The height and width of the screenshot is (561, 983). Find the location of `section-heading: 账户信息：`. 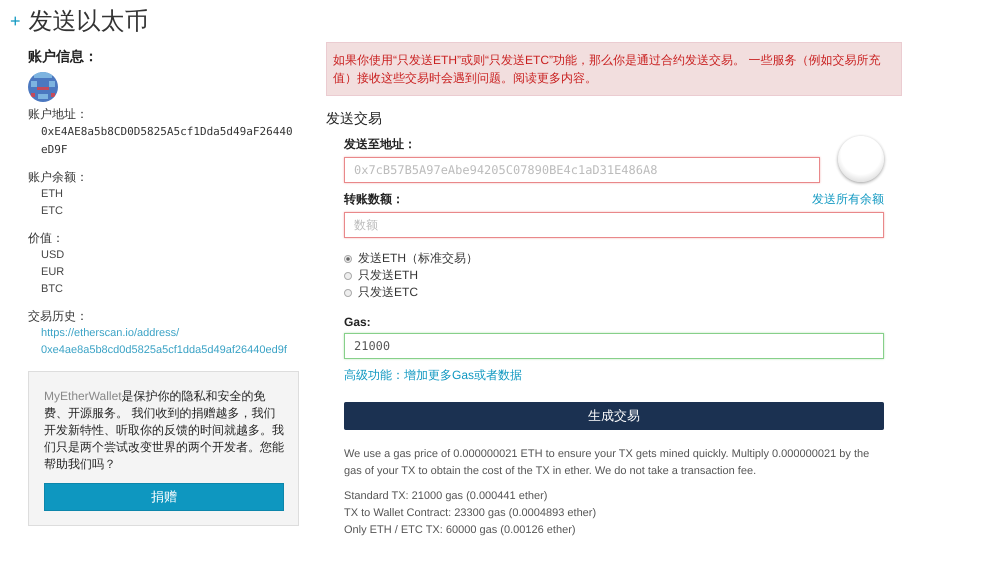

section-heading: 账户信息： is located at coordinates (63, 57).